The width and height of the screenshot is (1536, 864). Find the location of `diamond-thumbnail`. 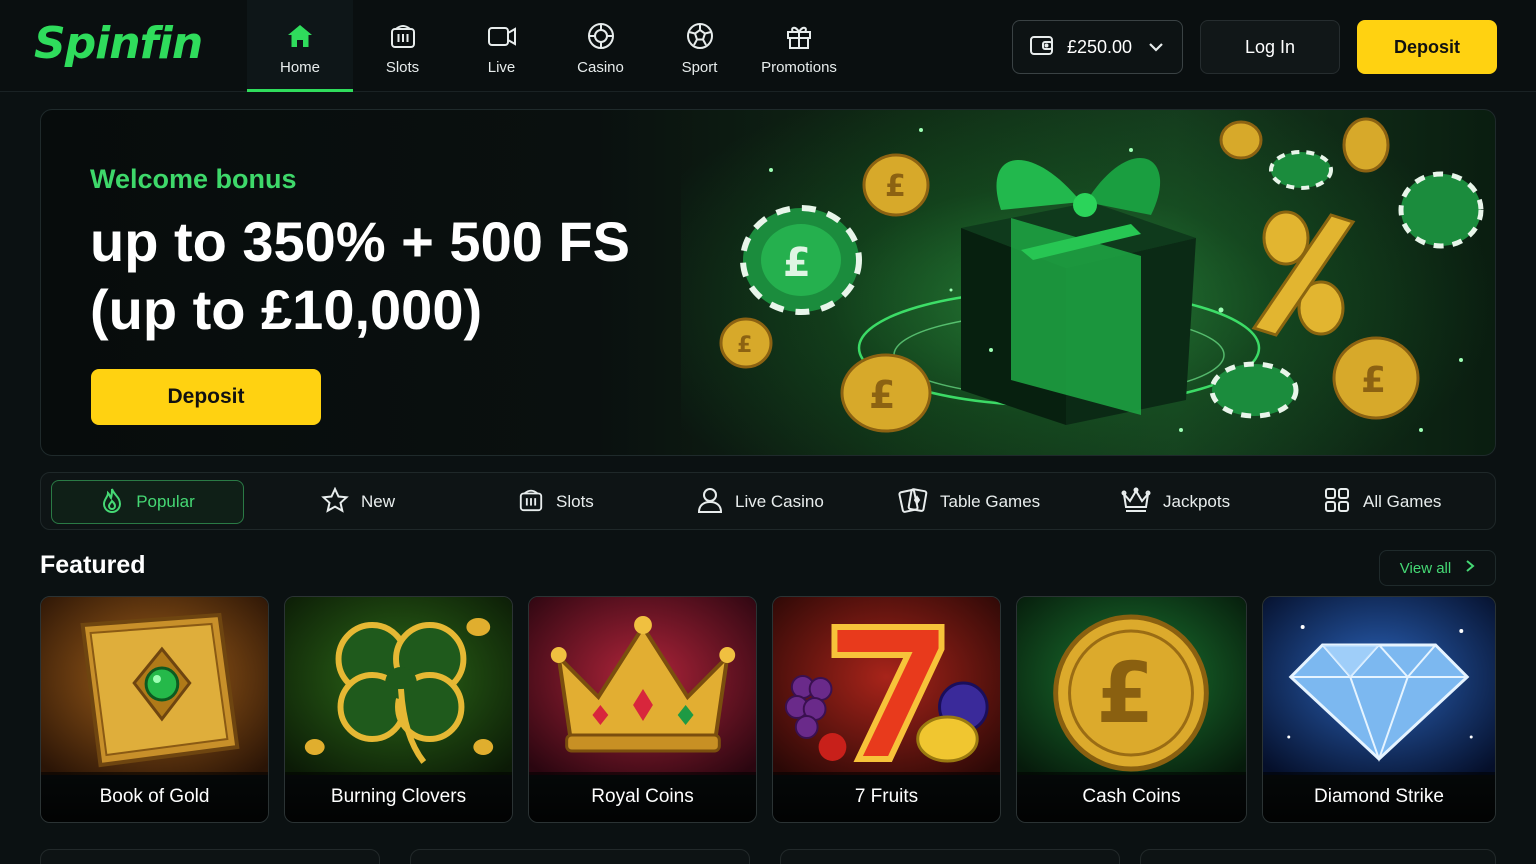

diamond-thumbnail is located at coordinates (1379, 686).